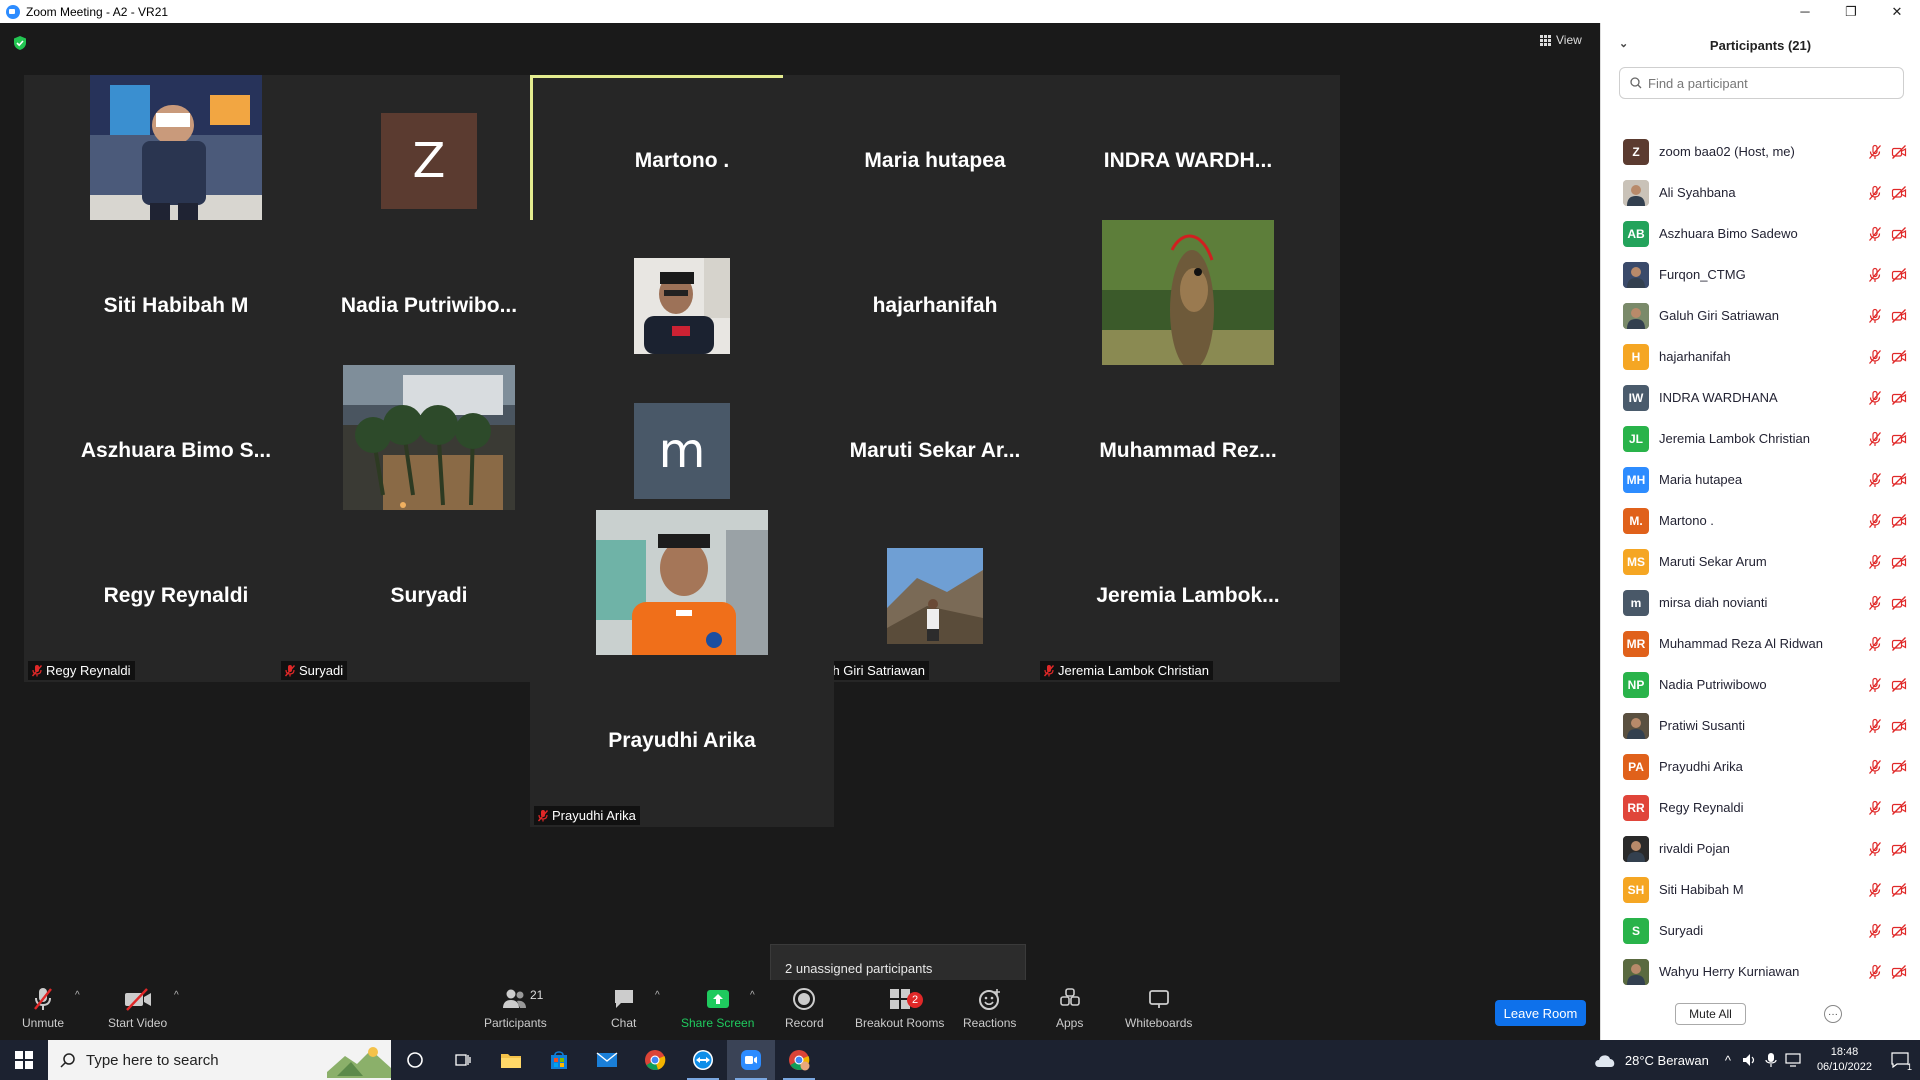 The height and width of the screenshot is (1080, 1920). I want to click on chrome-app, so click(655, 1060).